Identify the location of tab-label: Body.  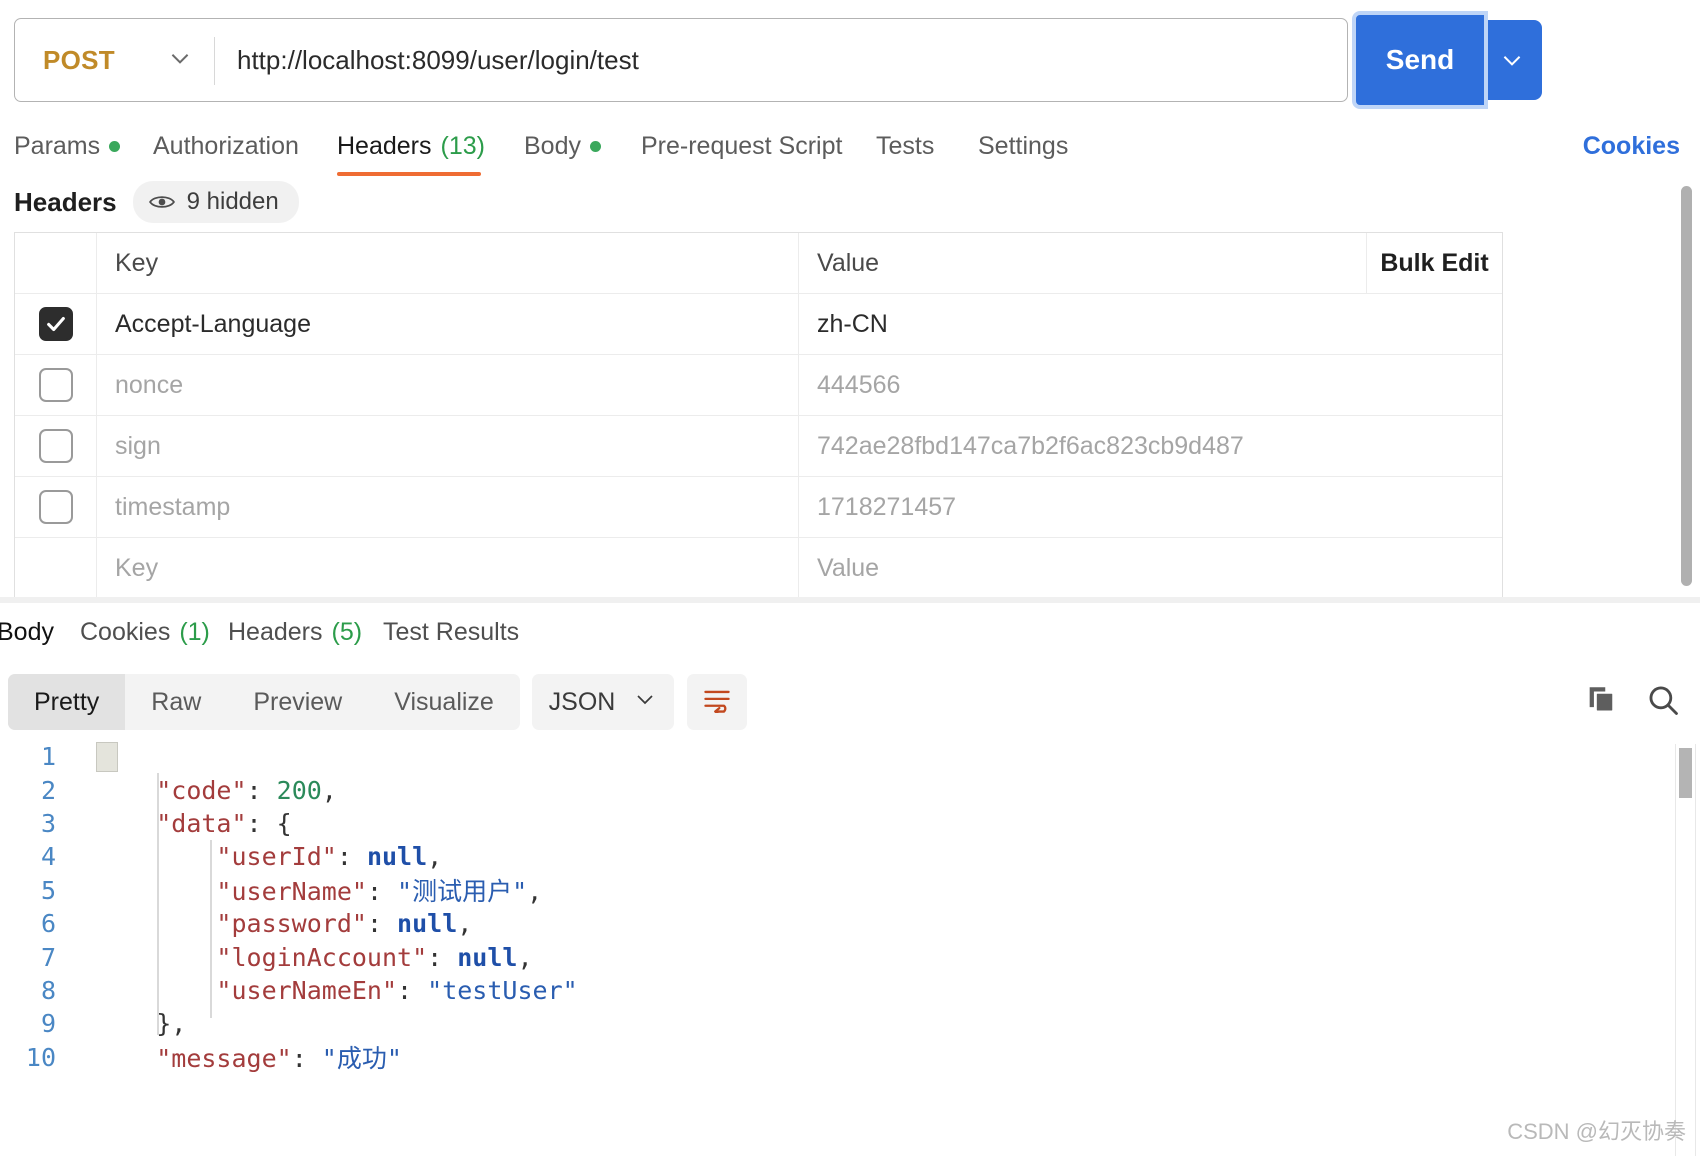
(27, 631).